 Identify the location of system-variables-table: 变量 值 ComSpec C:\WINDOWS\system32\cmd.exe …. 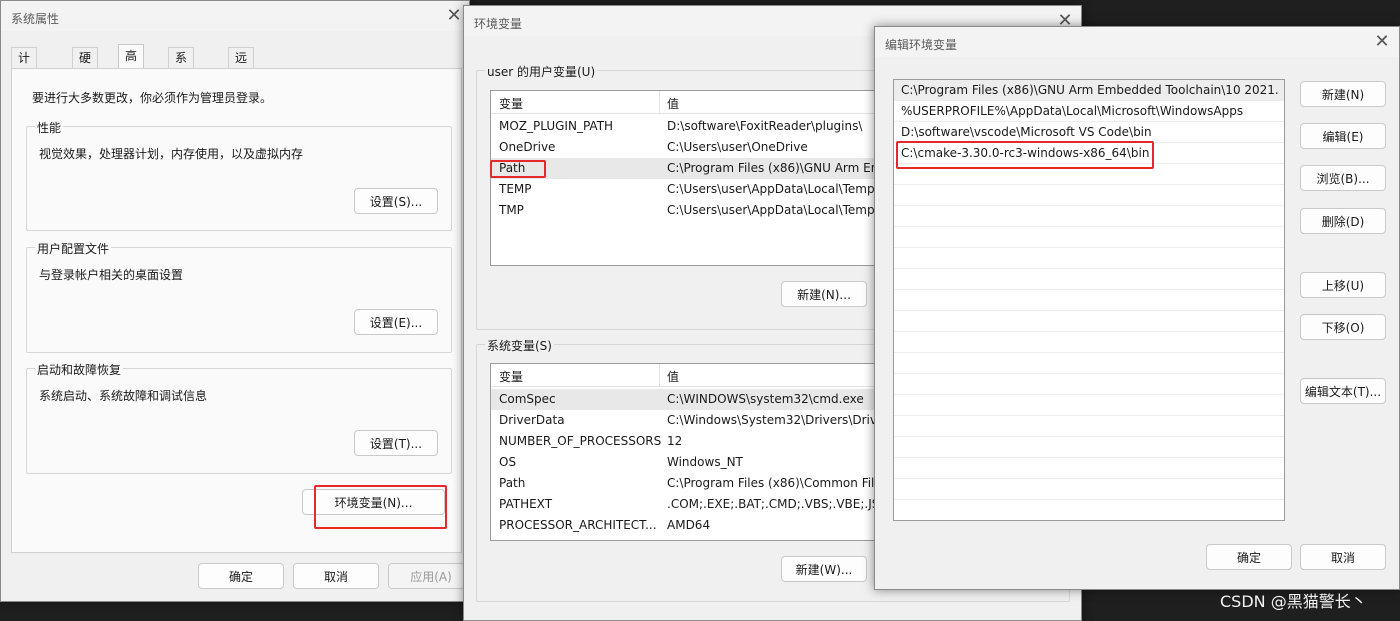
(691, 452).